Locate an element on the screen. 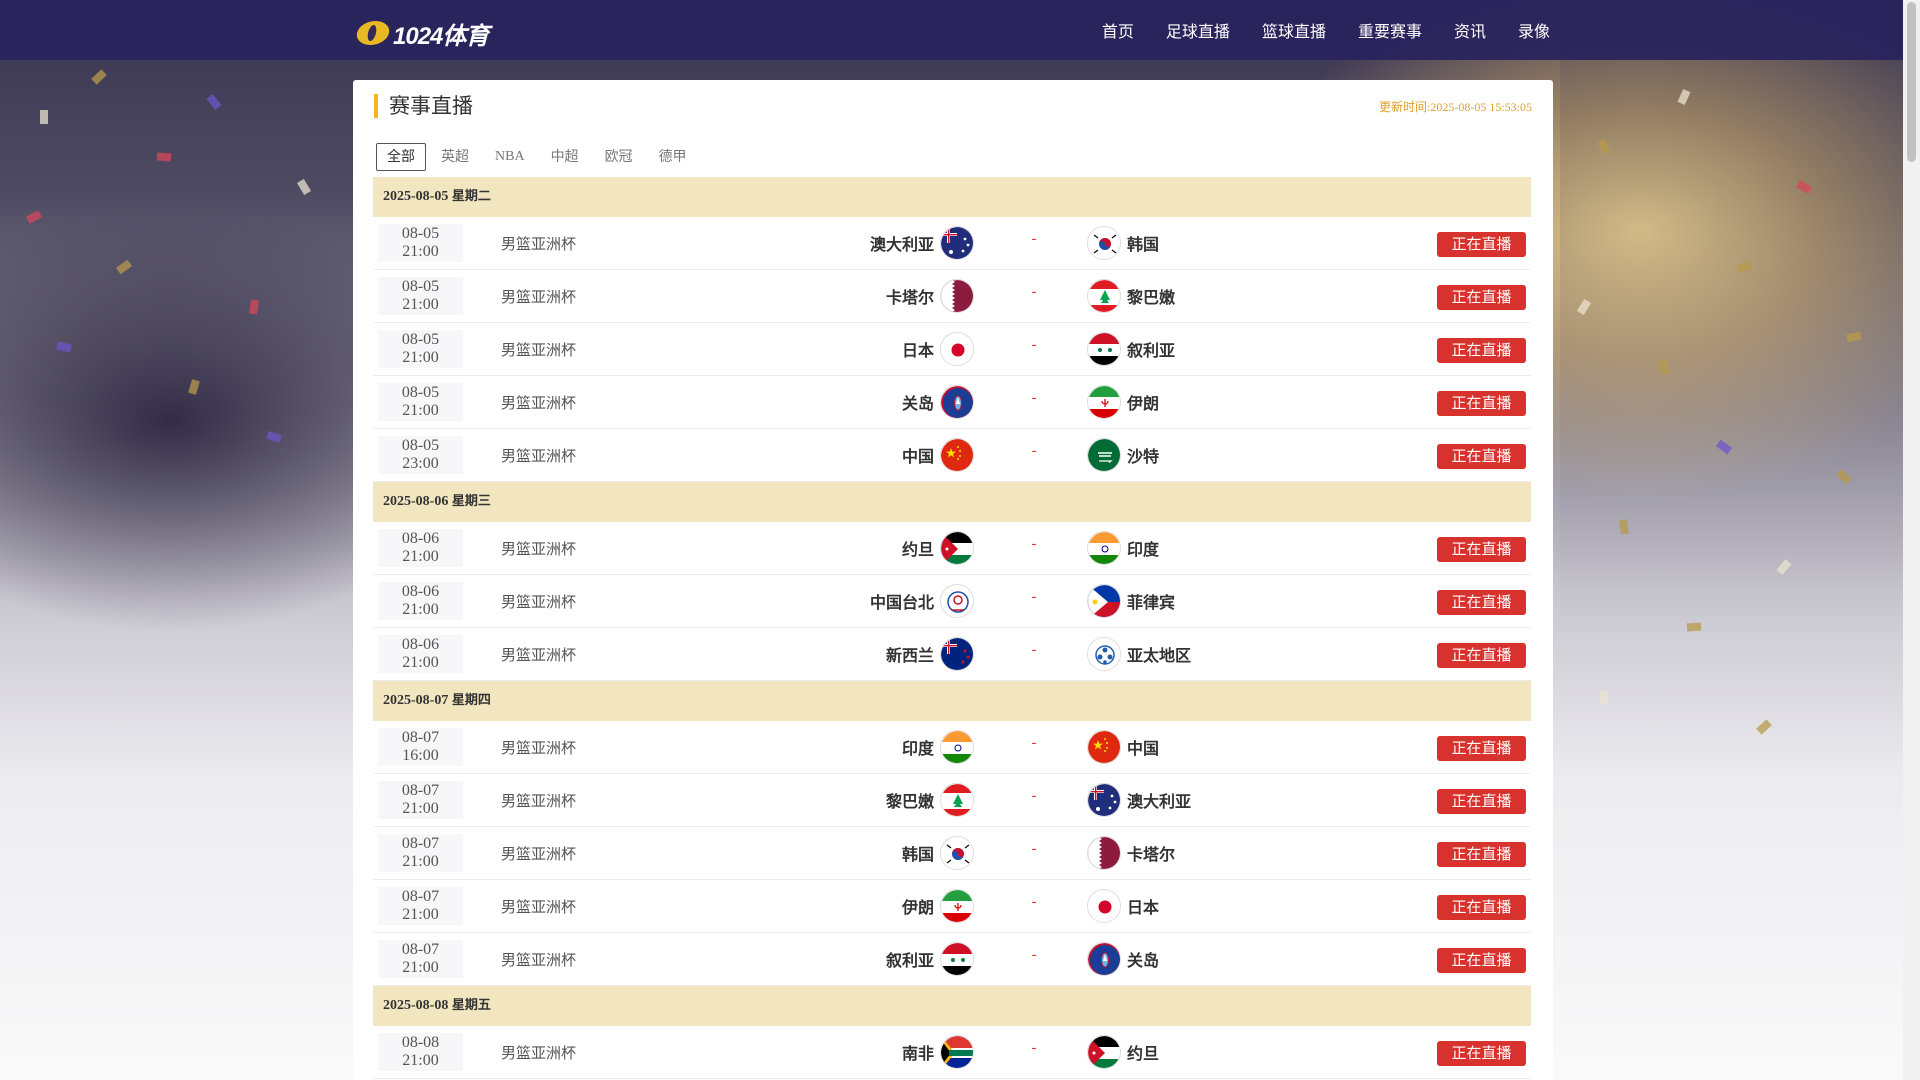  main-nav: 首页 足球直播 篮球直播 重要赛事 资讯 录像 is located at coordinates (1310, 30).